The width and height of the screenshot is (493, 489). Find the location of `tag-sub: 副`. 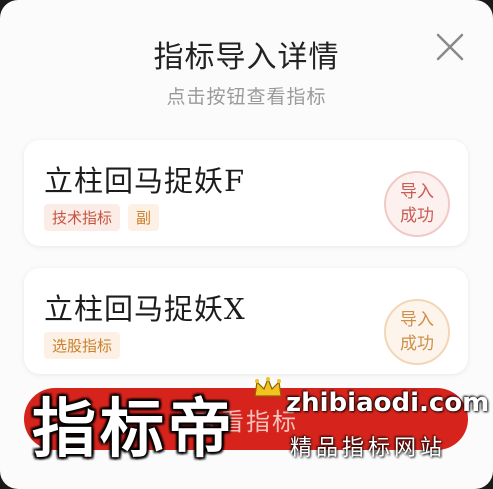

tag-sub: 副 is located at coordinates (144, 217).